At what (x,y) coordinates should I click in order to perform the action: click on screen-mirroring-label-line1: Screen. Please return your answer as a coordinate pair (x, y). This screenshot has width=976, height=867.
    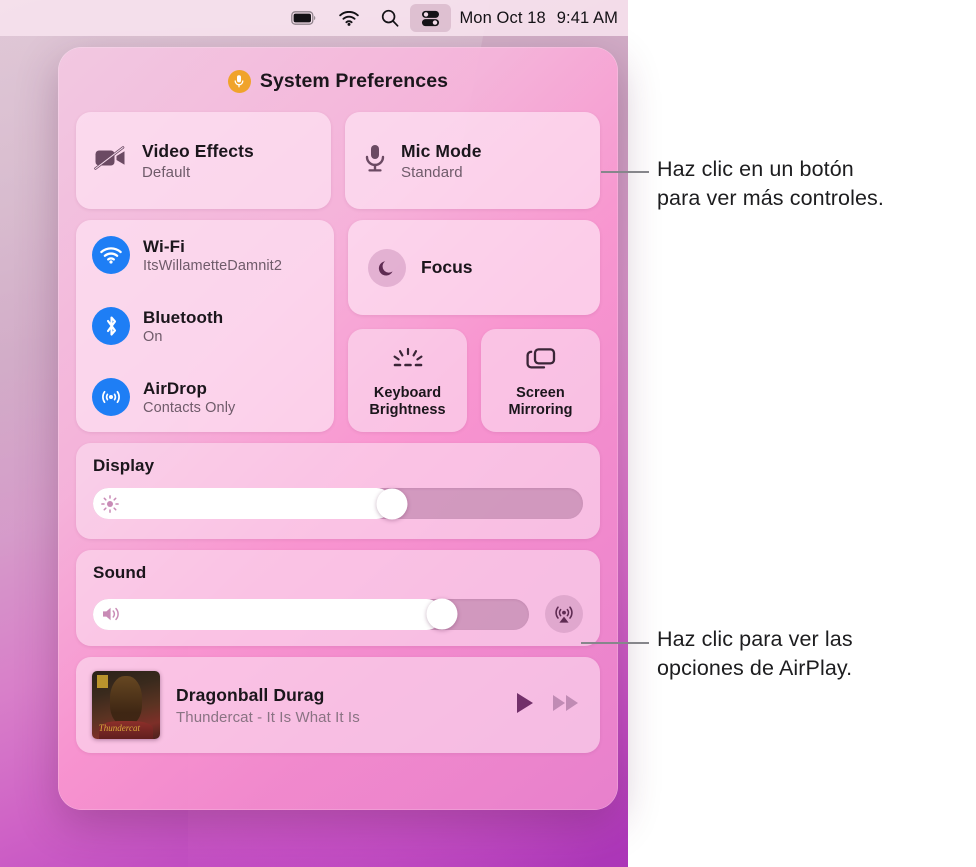
    Looking at the image, I should click on (540, 392).